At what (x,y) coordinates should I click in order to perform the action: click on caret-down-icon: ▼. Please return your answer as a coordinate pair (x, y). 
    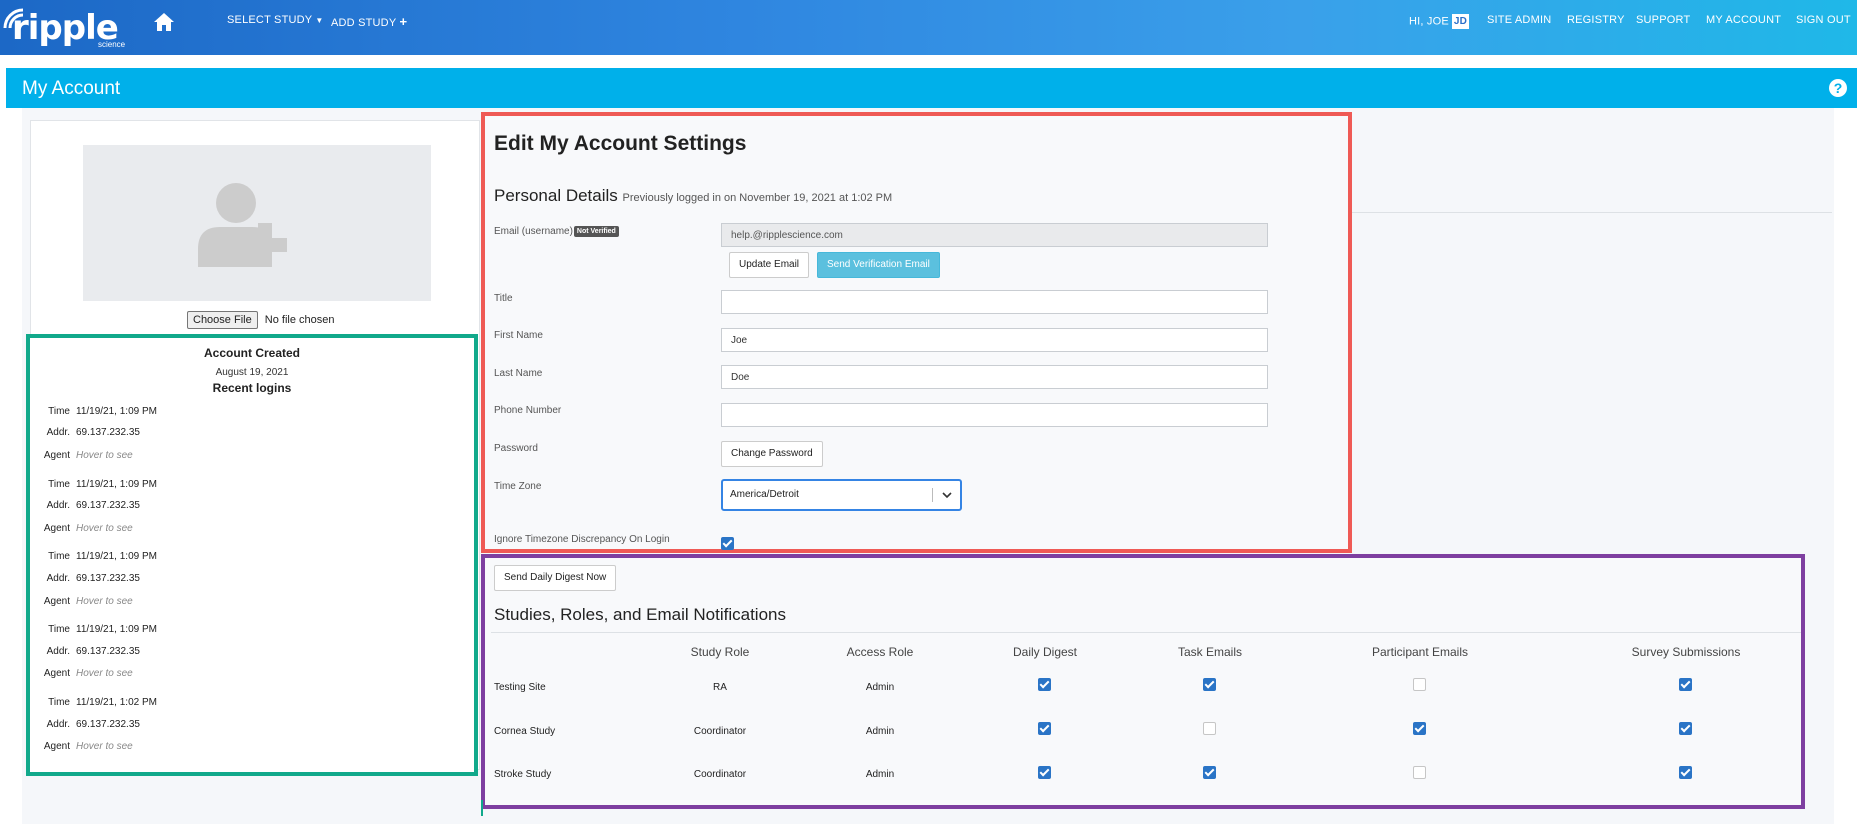
    Looking at the image, I should click on (319, 20).